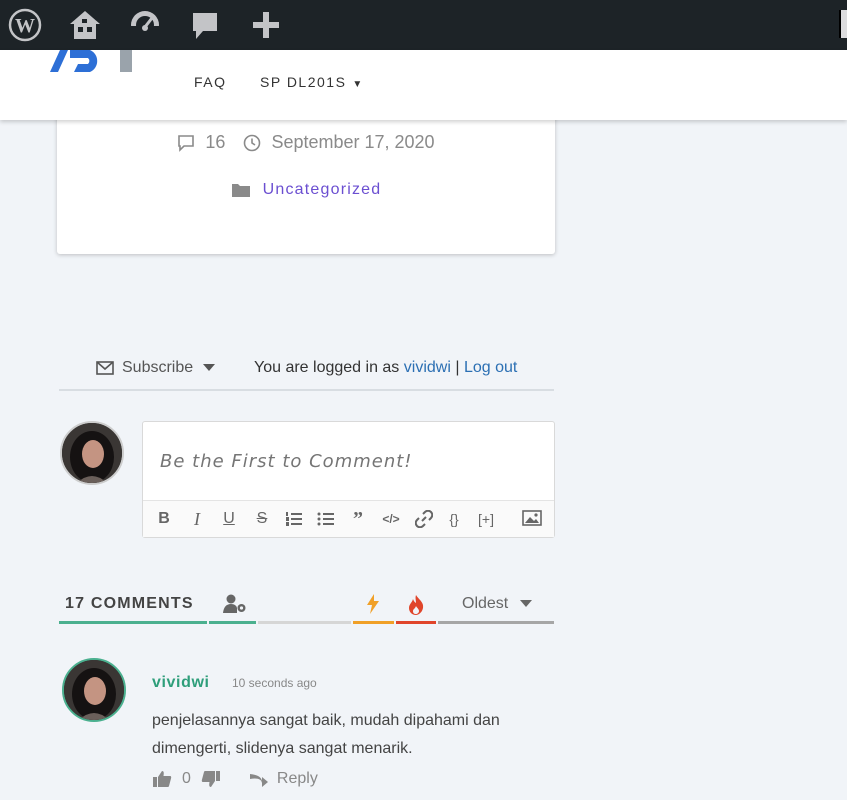 The width and height of the screenshot is (847, 800). Describe the element at coordinates (427, 367) in the screenshot. I see `username-link: vividwi` at that location.